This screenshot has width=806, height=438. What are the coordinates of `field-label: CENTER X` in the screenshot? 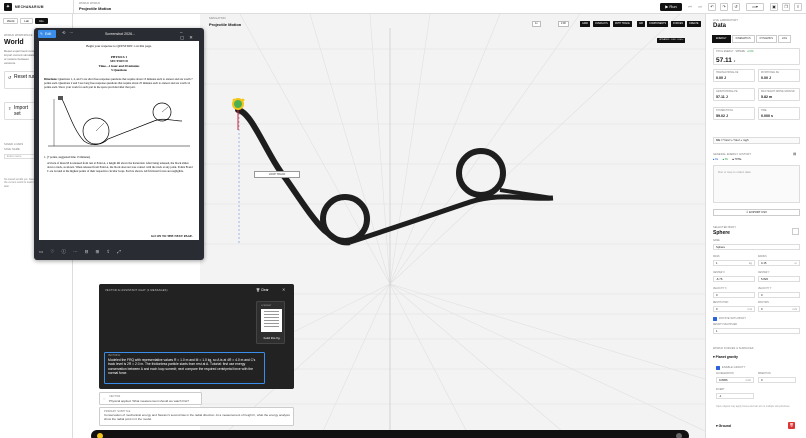 It's located at (719, 273).